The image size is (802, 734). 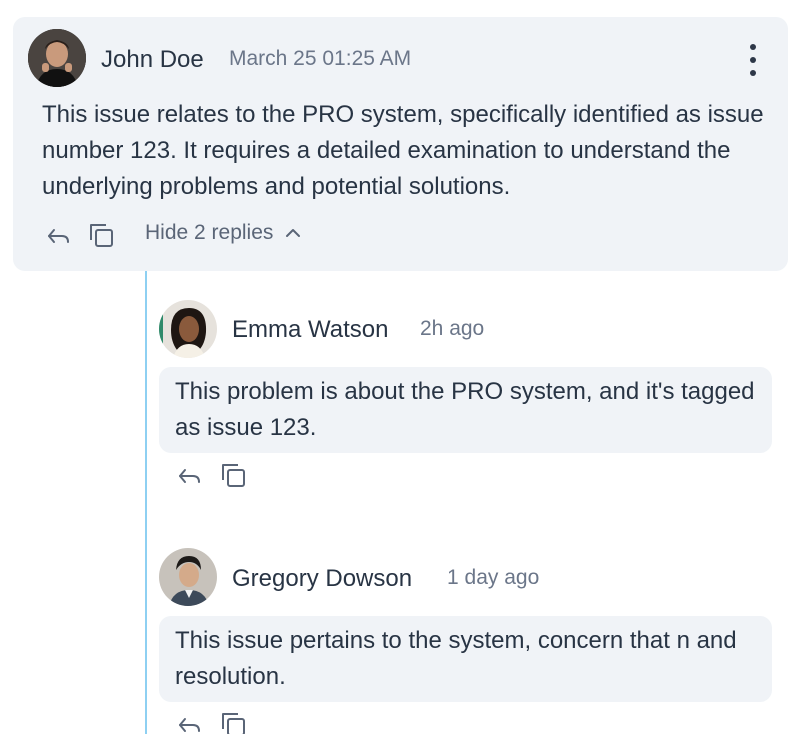 What do you see at coordinates (753, 60) in the screenshot?
I see `more-options-button` at bounding box center [753, 60].